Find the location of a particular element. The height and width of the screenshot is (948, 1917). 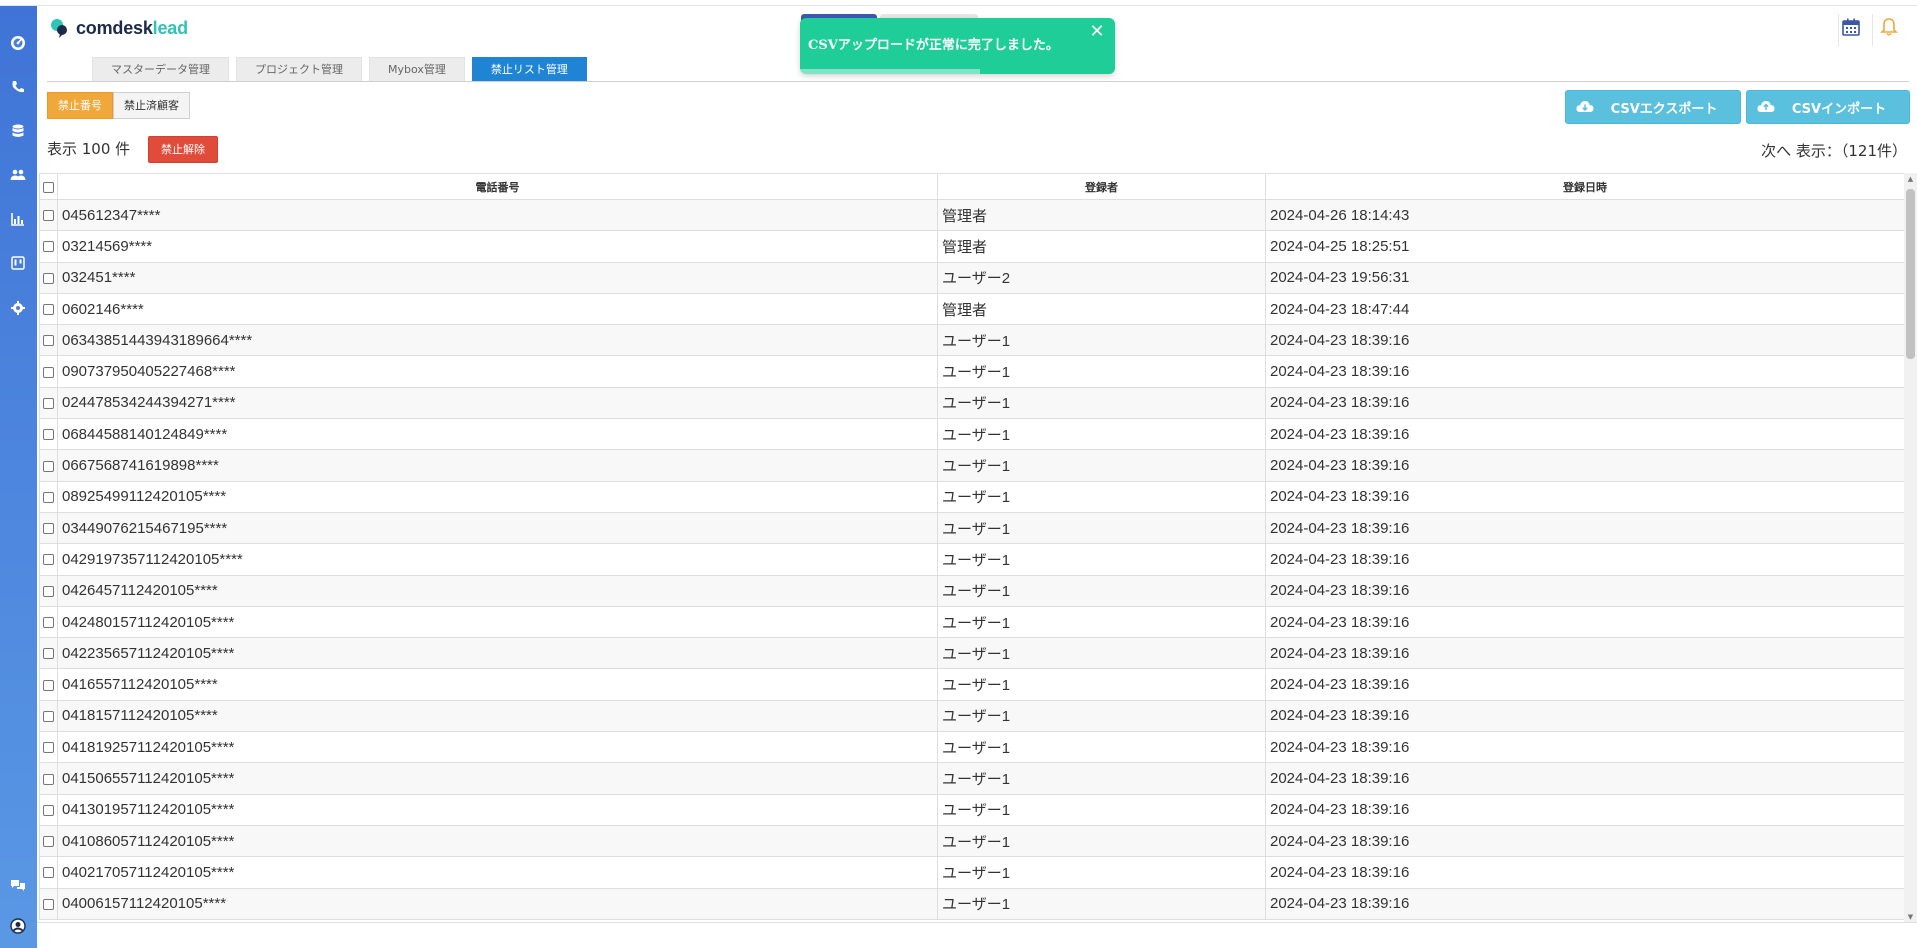

users-icon is located at coordinates (18, 175).